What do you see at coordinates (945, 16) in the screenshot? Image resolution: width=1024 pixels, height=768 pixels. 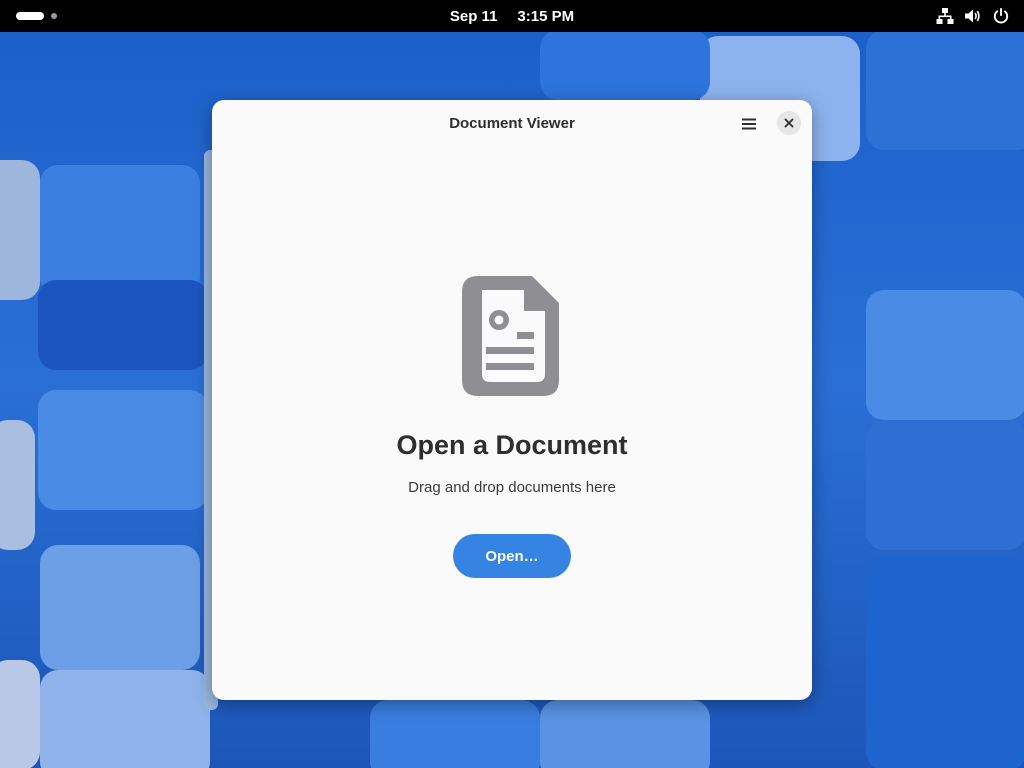 I see `network-icon` at bounding box center [945, 16].